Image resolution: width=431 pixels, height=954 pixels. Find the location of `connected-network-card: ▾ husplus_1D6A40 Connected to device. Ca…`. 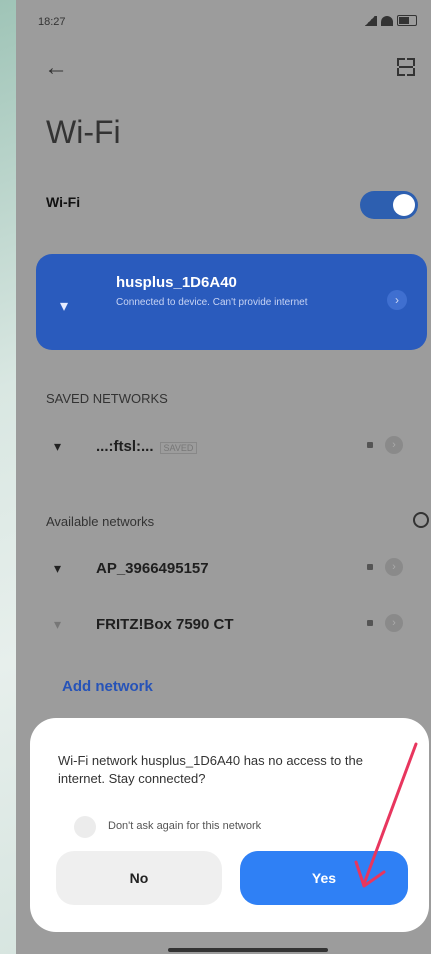

connected-network-card: ▾ husplus_1D6A40 Connected to device. Ca… is located at coordinates (231, 302).